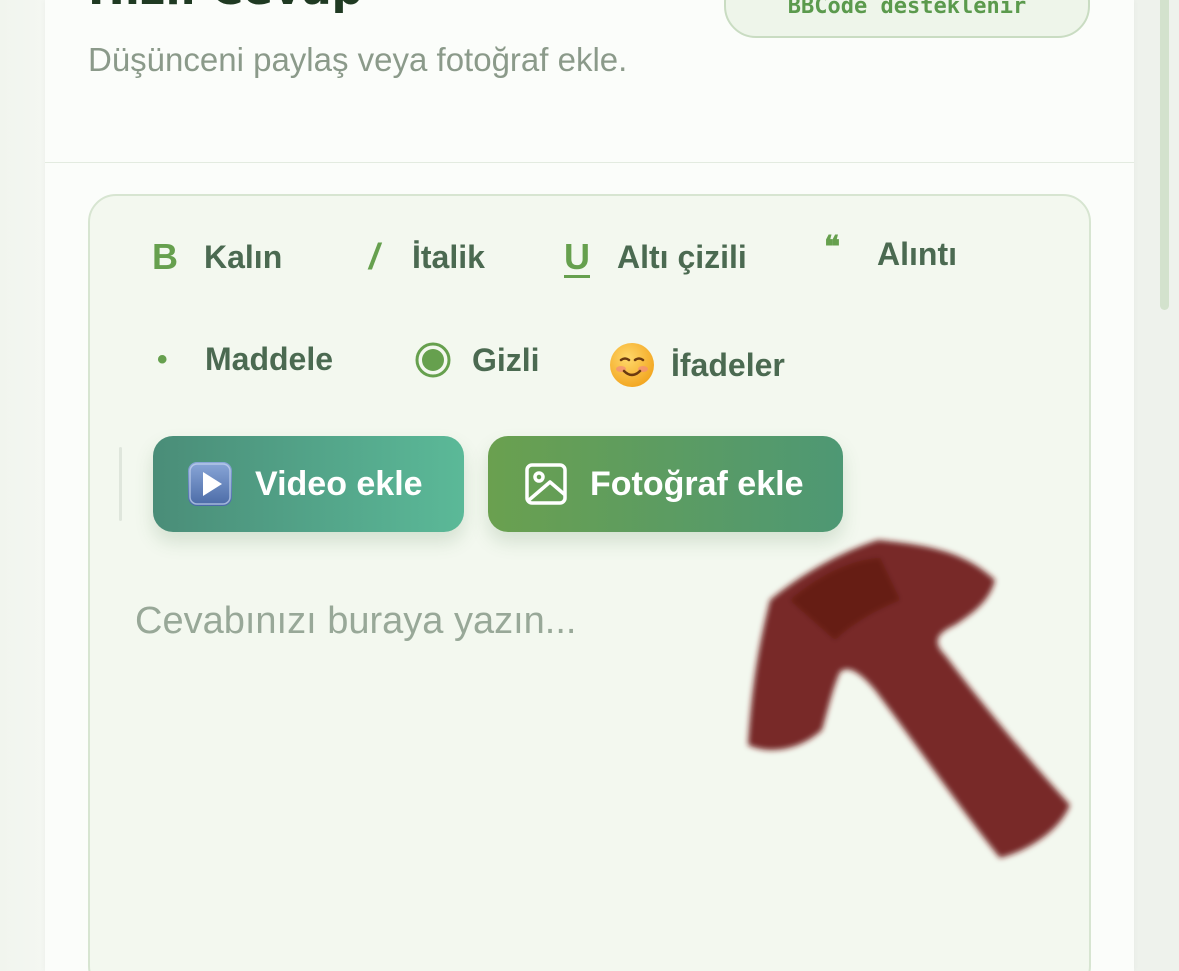 This screenshot has height=971, width=1179. Describe the element at coordinates (832, 247) in the screenshot. I see `quote-icon: ❝` at that location.